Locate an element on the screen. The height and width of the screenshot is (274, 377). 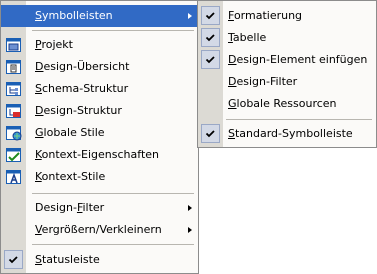
menu-item-label: Vergrößern/Verkleinern is located at coordinates (98, 229).